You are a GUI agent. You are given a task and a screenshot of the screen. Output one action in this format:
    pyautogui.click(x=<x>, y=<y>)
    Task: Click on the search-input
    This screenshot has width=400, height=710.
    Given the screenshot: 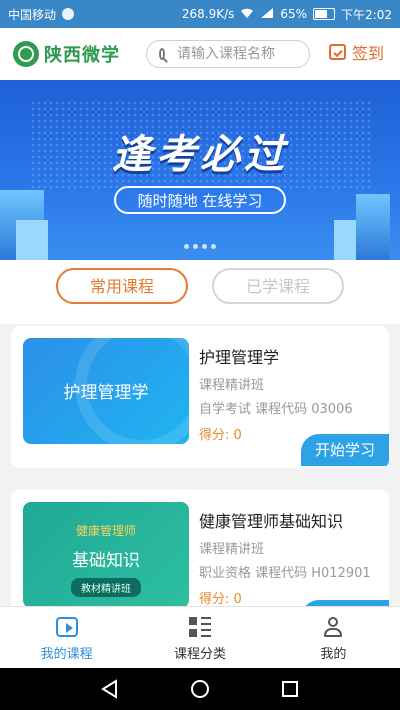 What is the action you would take?
    pyautogui.click(x=242, y=54)
    